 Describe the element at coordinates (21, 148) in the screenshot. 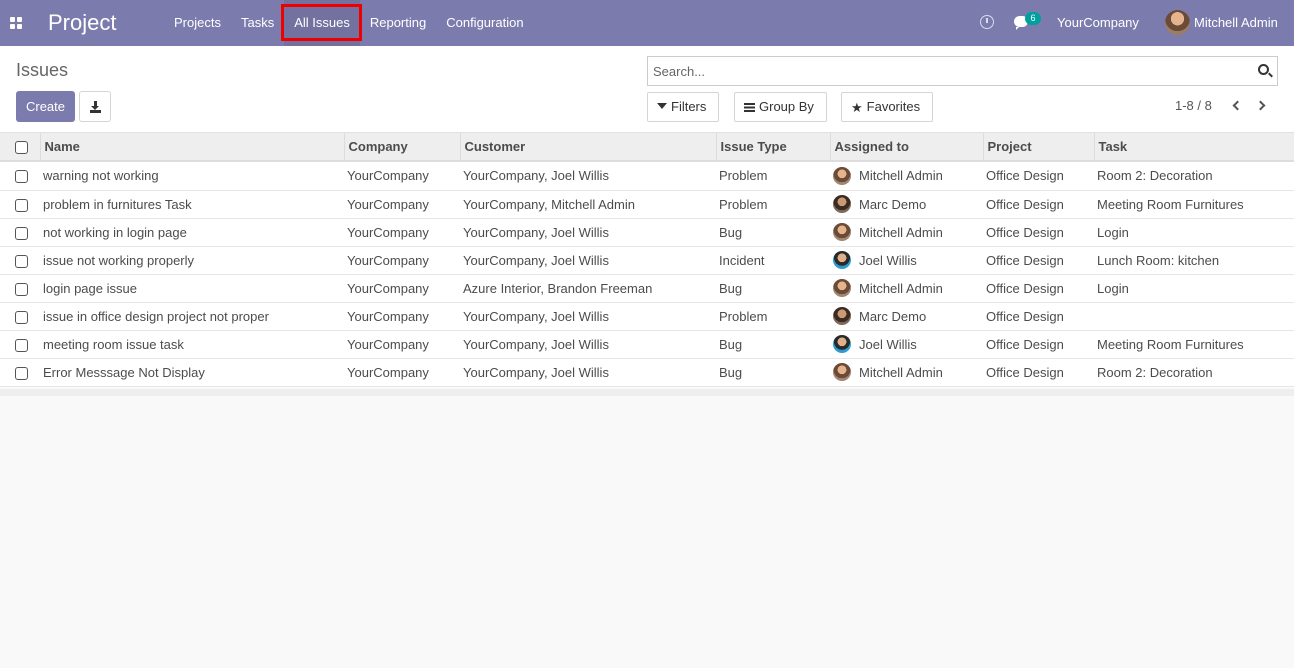

I see `select-all-checkbox` at that location.